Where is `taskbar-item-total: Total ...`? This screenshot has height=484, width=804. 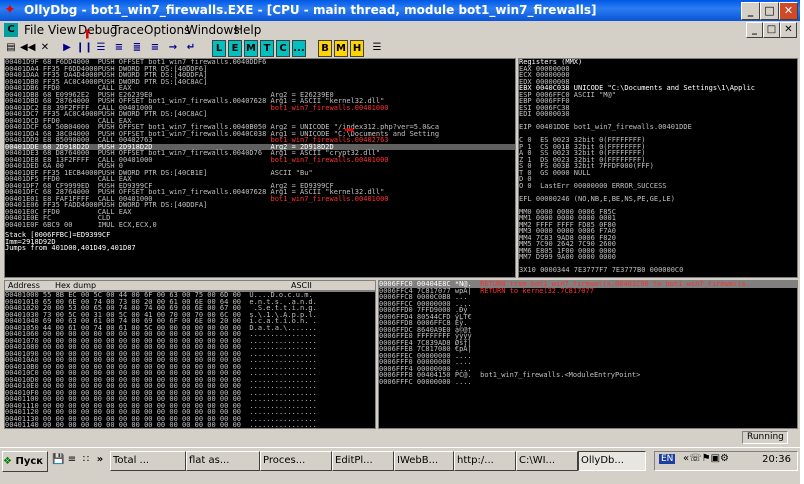
taskbar-item-total: Total ... is located at coordinates (148, 461).